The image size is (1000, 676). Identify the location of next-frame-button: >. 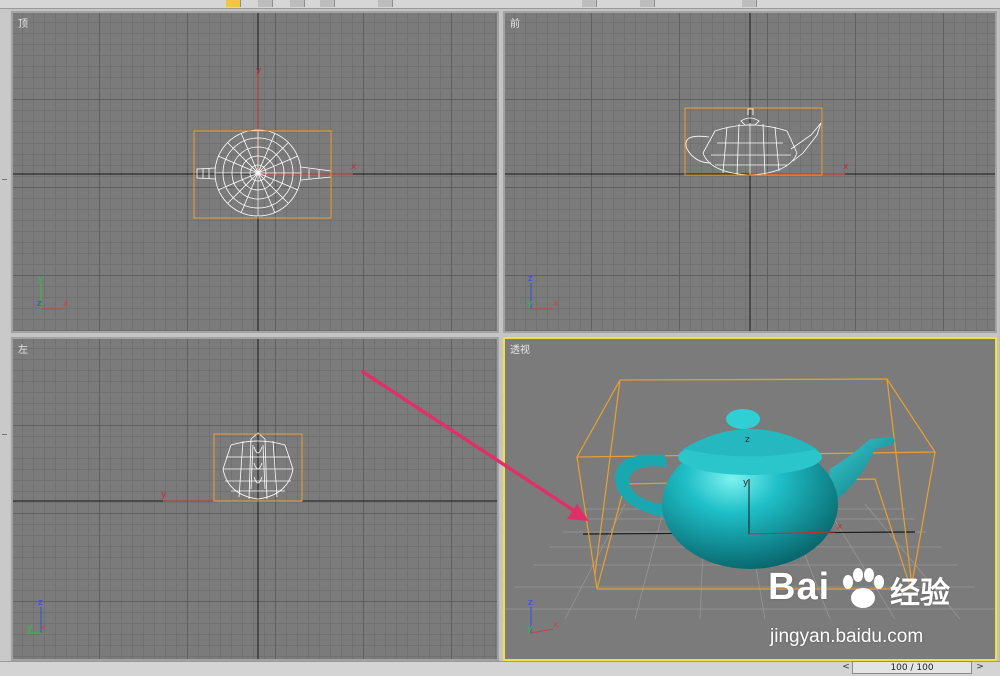
(980, 667).